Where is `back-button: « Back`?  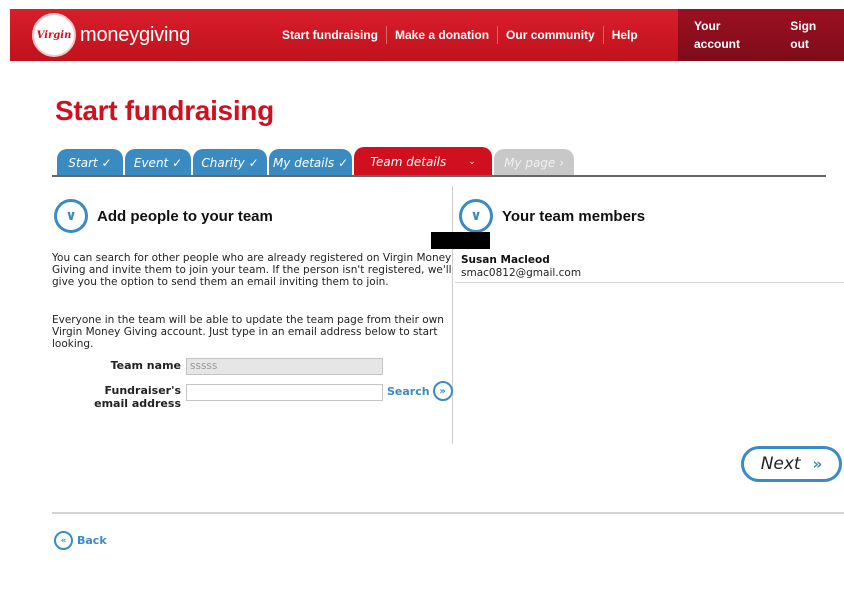 back-button: « Back is located at coordinates (80, 540).